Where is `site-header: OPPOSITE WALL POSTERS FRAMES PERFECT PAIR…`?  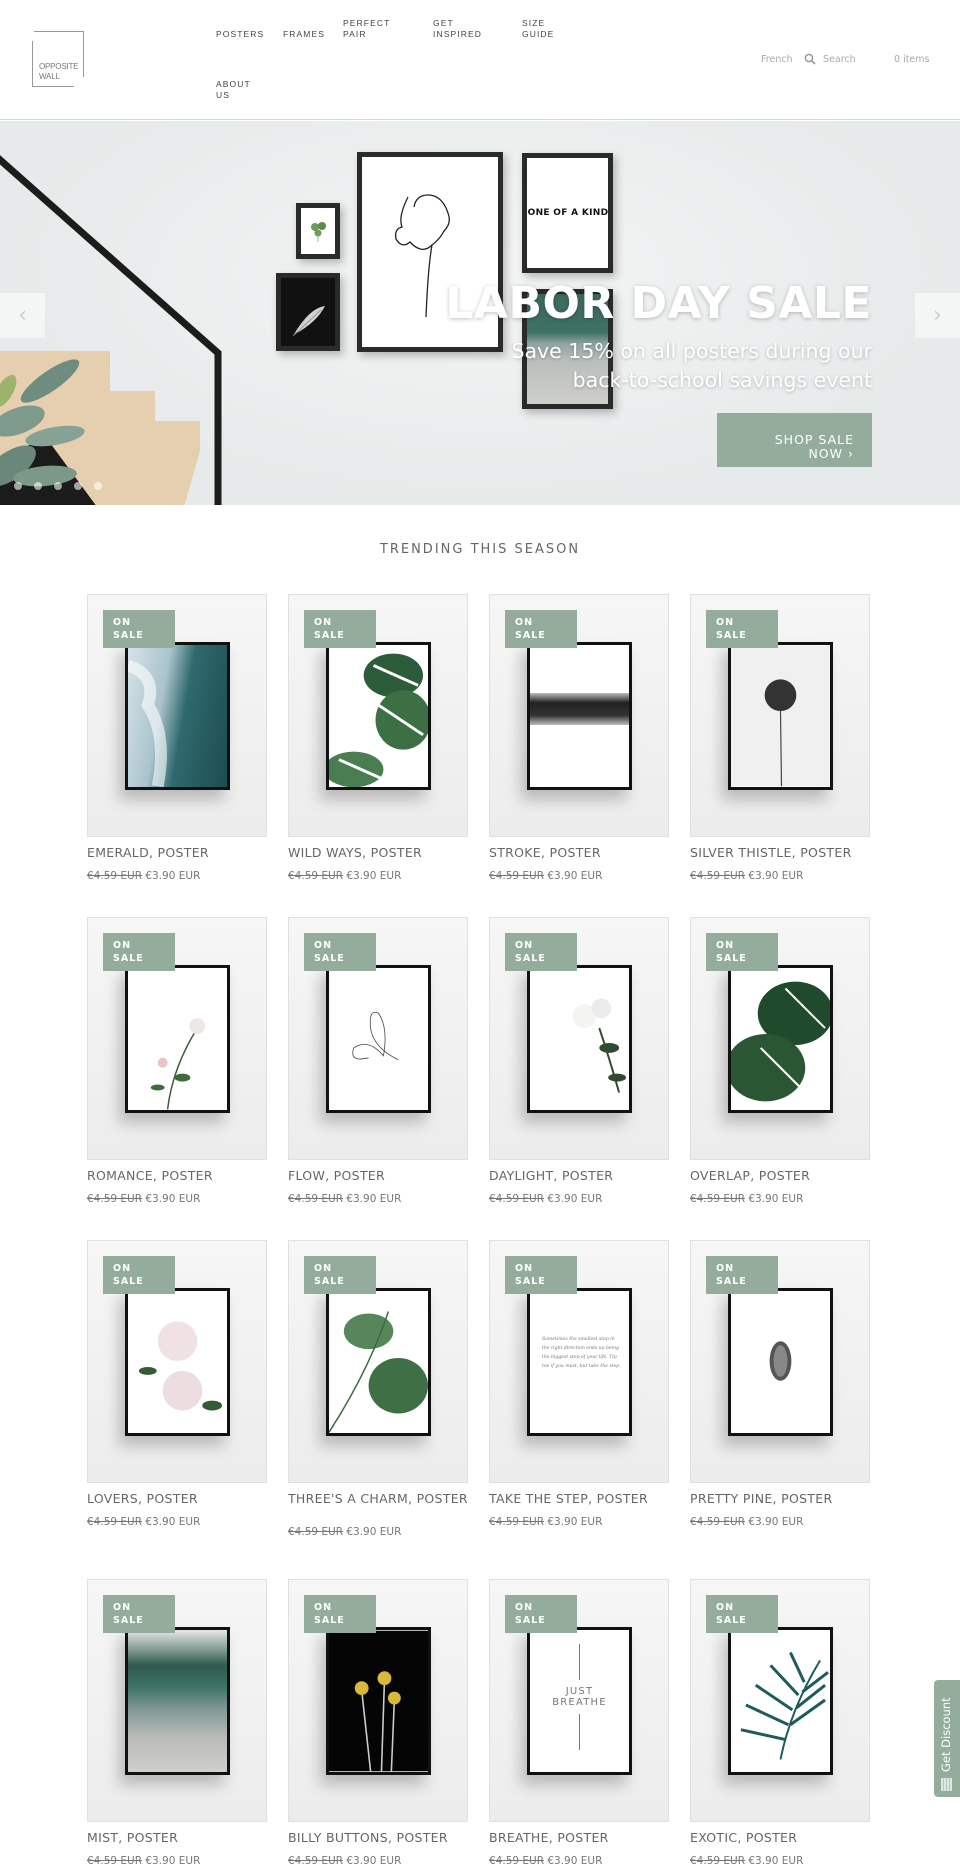
site-header: OPPOSITE WALL POSTERS FRAMES PERFECT PAIR… is located at coordinates (480, 60).